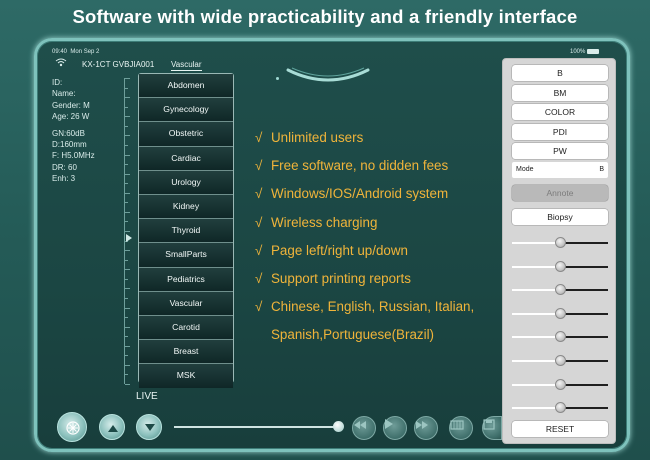 Image resolution: width=650 pixels, height=460 pixels. Describe the element at coordinates (72, 427) in the screenshot. I see `freeze-button` at that location.